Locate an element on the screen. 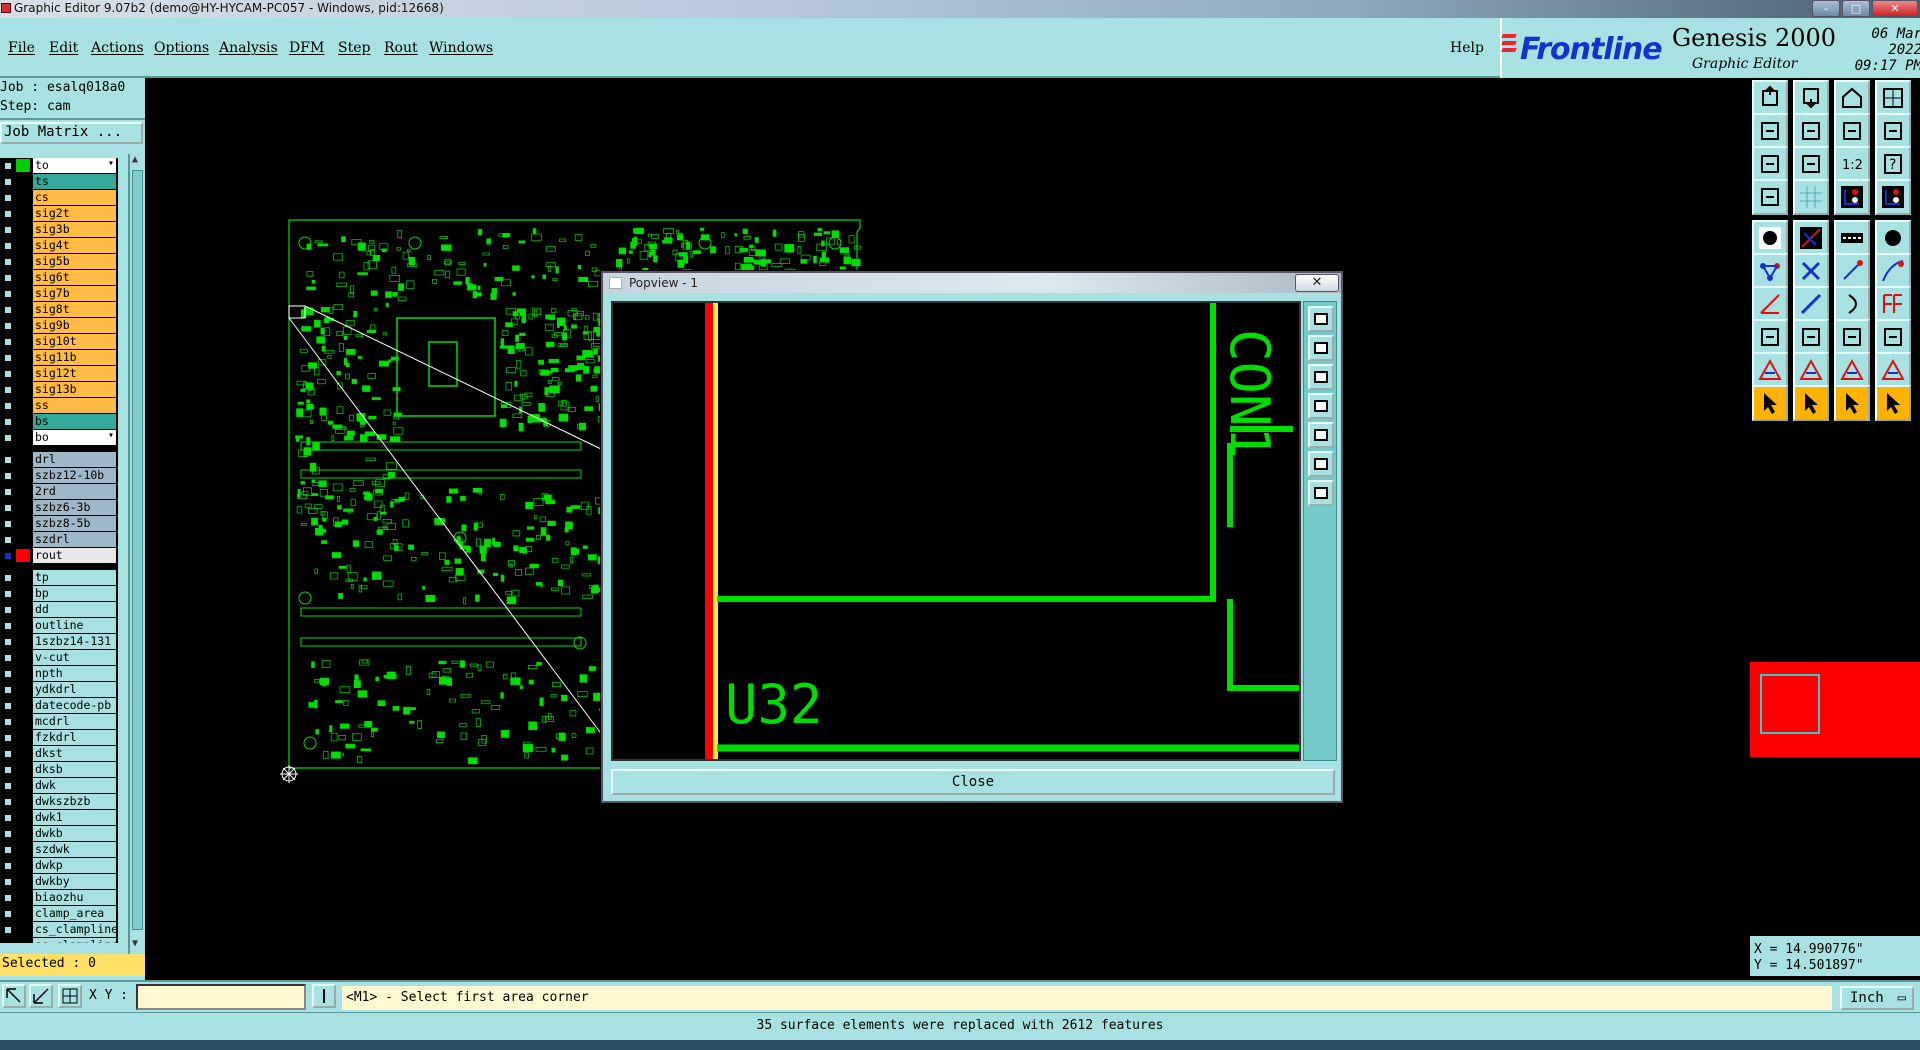  tool-button-arc-end is located at coordinates (1893, 271).